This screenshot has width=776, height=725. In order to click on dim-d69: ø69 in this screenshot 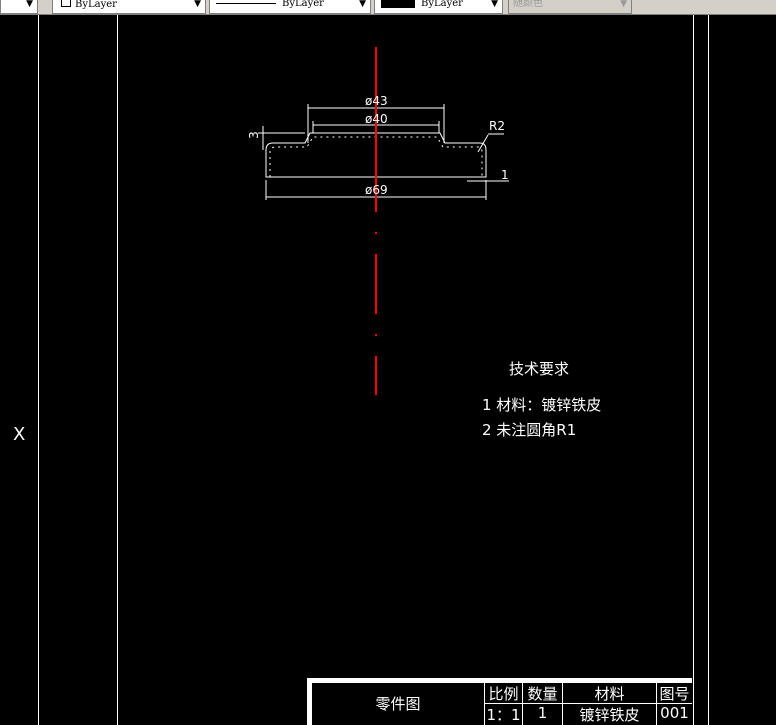, I will do `click(376, 190)`.